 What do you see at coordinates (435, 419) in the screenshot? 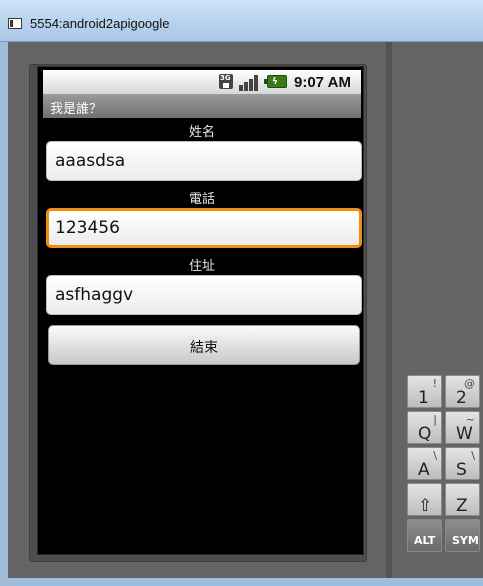
I see `key-q-sublabel: |` at bounding box center [435, 419].